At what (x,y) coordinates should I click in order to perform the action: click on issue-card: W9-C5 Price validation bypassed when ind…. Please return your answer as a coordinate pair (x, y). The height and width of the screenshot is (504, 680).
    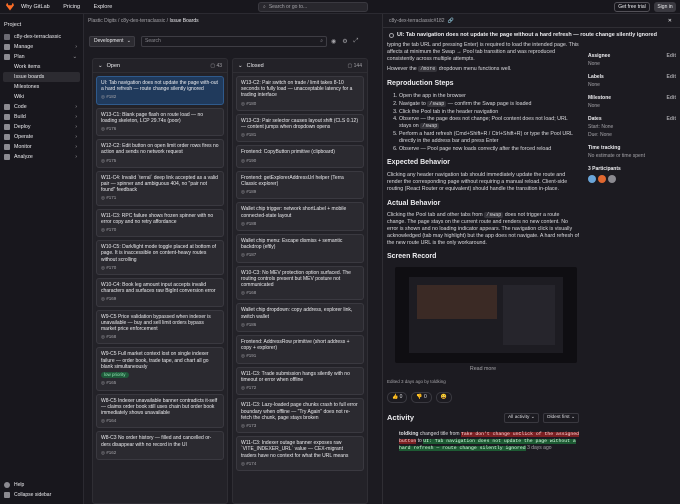
    Looking at the image, I should click on (160, 327).